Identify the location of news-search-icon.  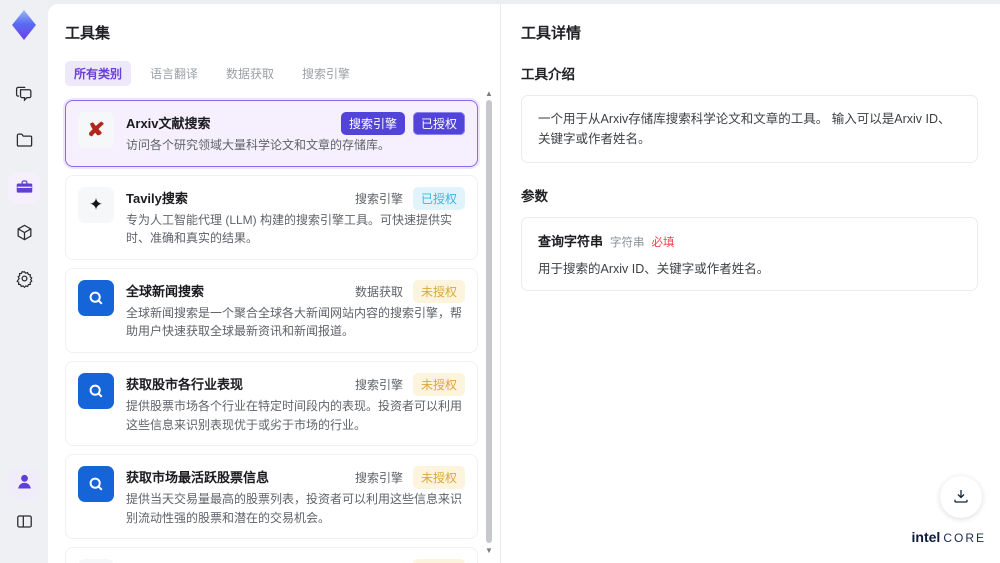
(96, 297).